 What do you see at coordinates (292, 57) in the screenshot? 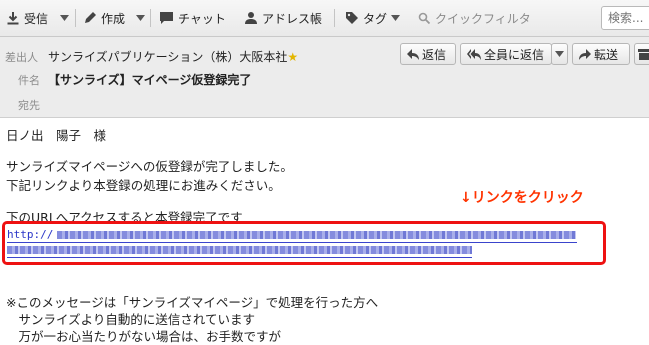
I see `star-icon: ★` at bounding box center [292, 57].